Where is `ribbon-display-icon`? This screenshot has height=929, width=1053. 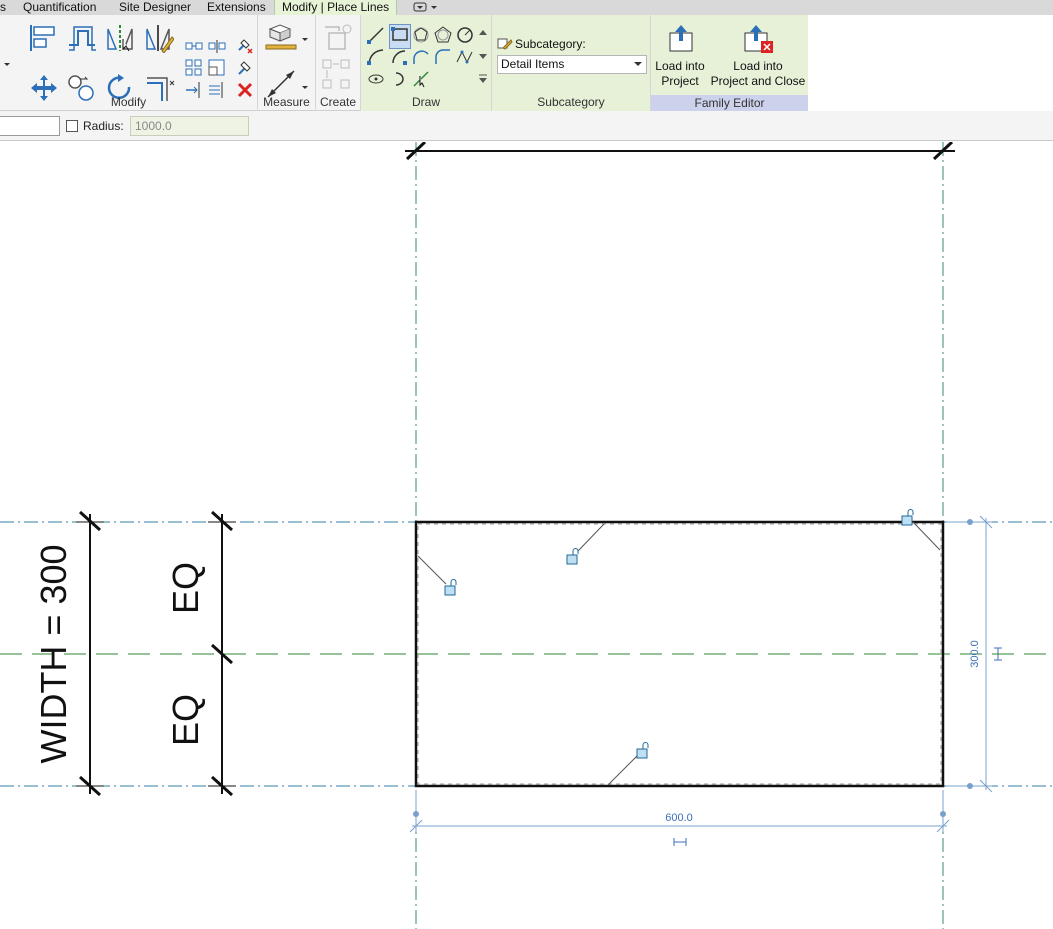 ribbon-display-icon is located at coordinates (427, 7).